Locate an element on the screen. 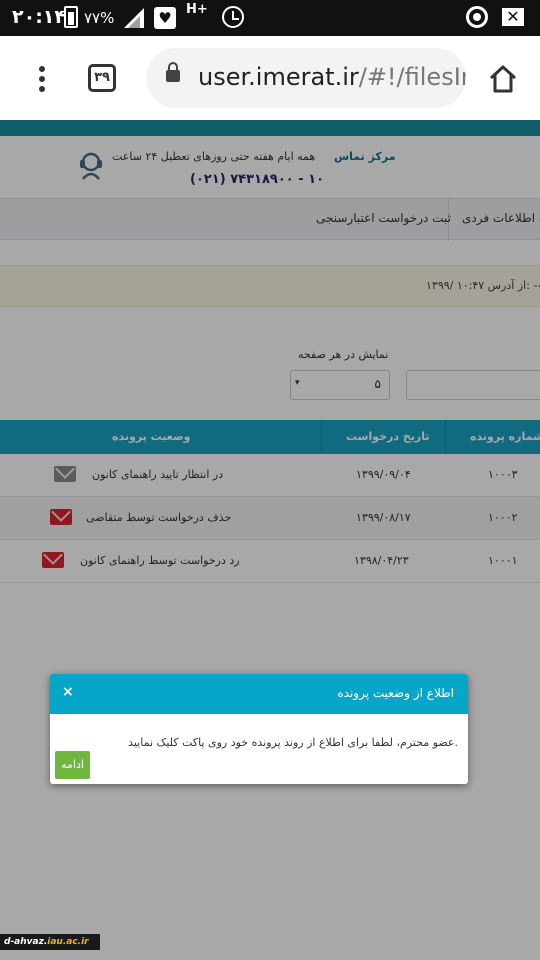  close-icon: × is located at coordinates (68, 692).